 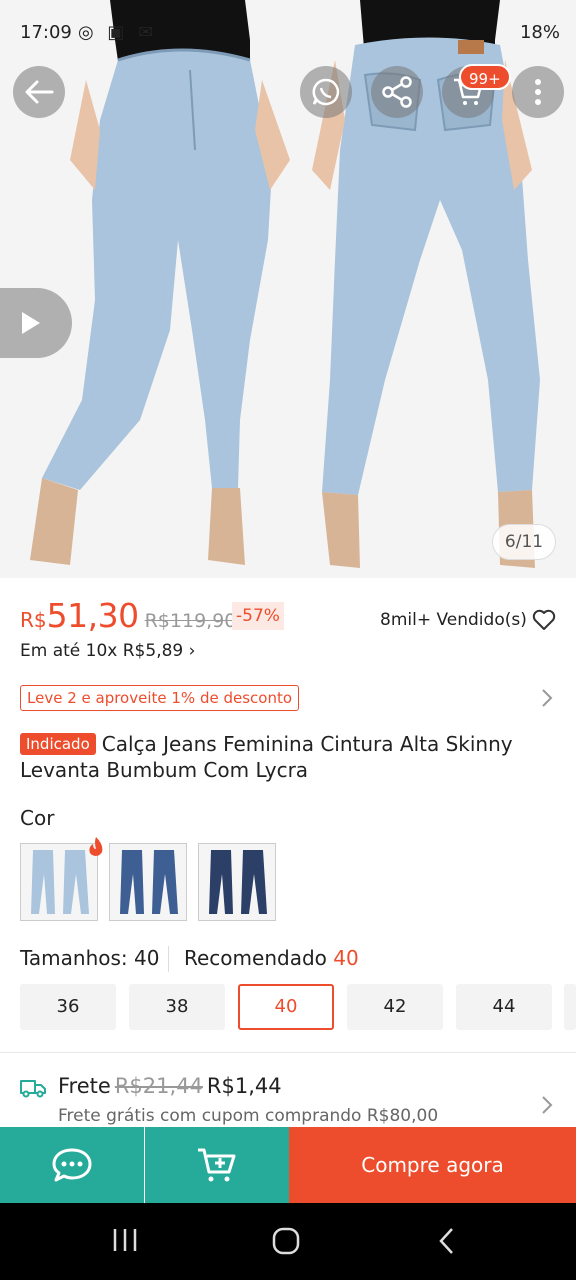 What do you see at coordinates (84, 1086) in the screenshot?
I see `shipping-label: Frete` at bounding box center [84, 1086].